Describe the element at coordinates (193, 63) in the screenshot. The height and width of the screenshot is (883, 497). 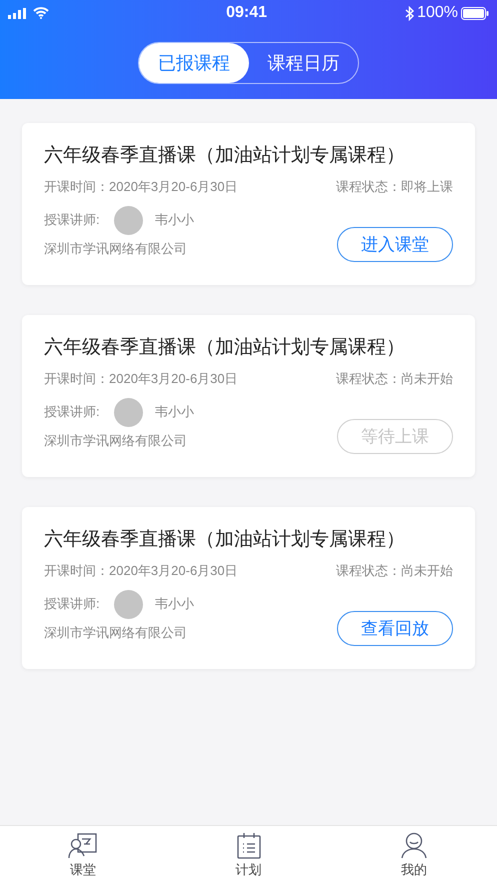
I see `tab: 已报课程` at that location.